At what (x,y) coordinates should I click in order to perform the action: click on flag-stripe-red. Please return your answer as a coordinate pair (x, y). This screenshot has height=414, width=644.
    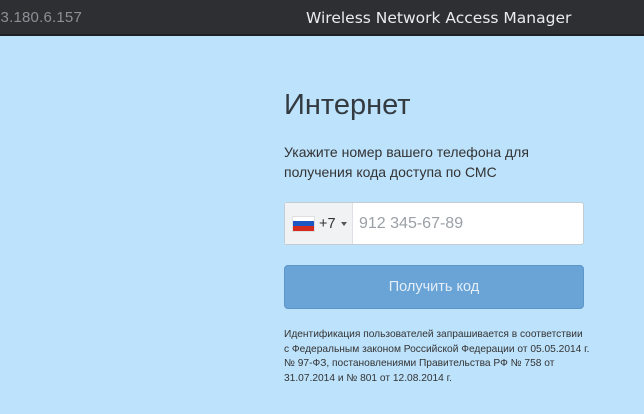
    Looking at the image, I should click on (303, 228).